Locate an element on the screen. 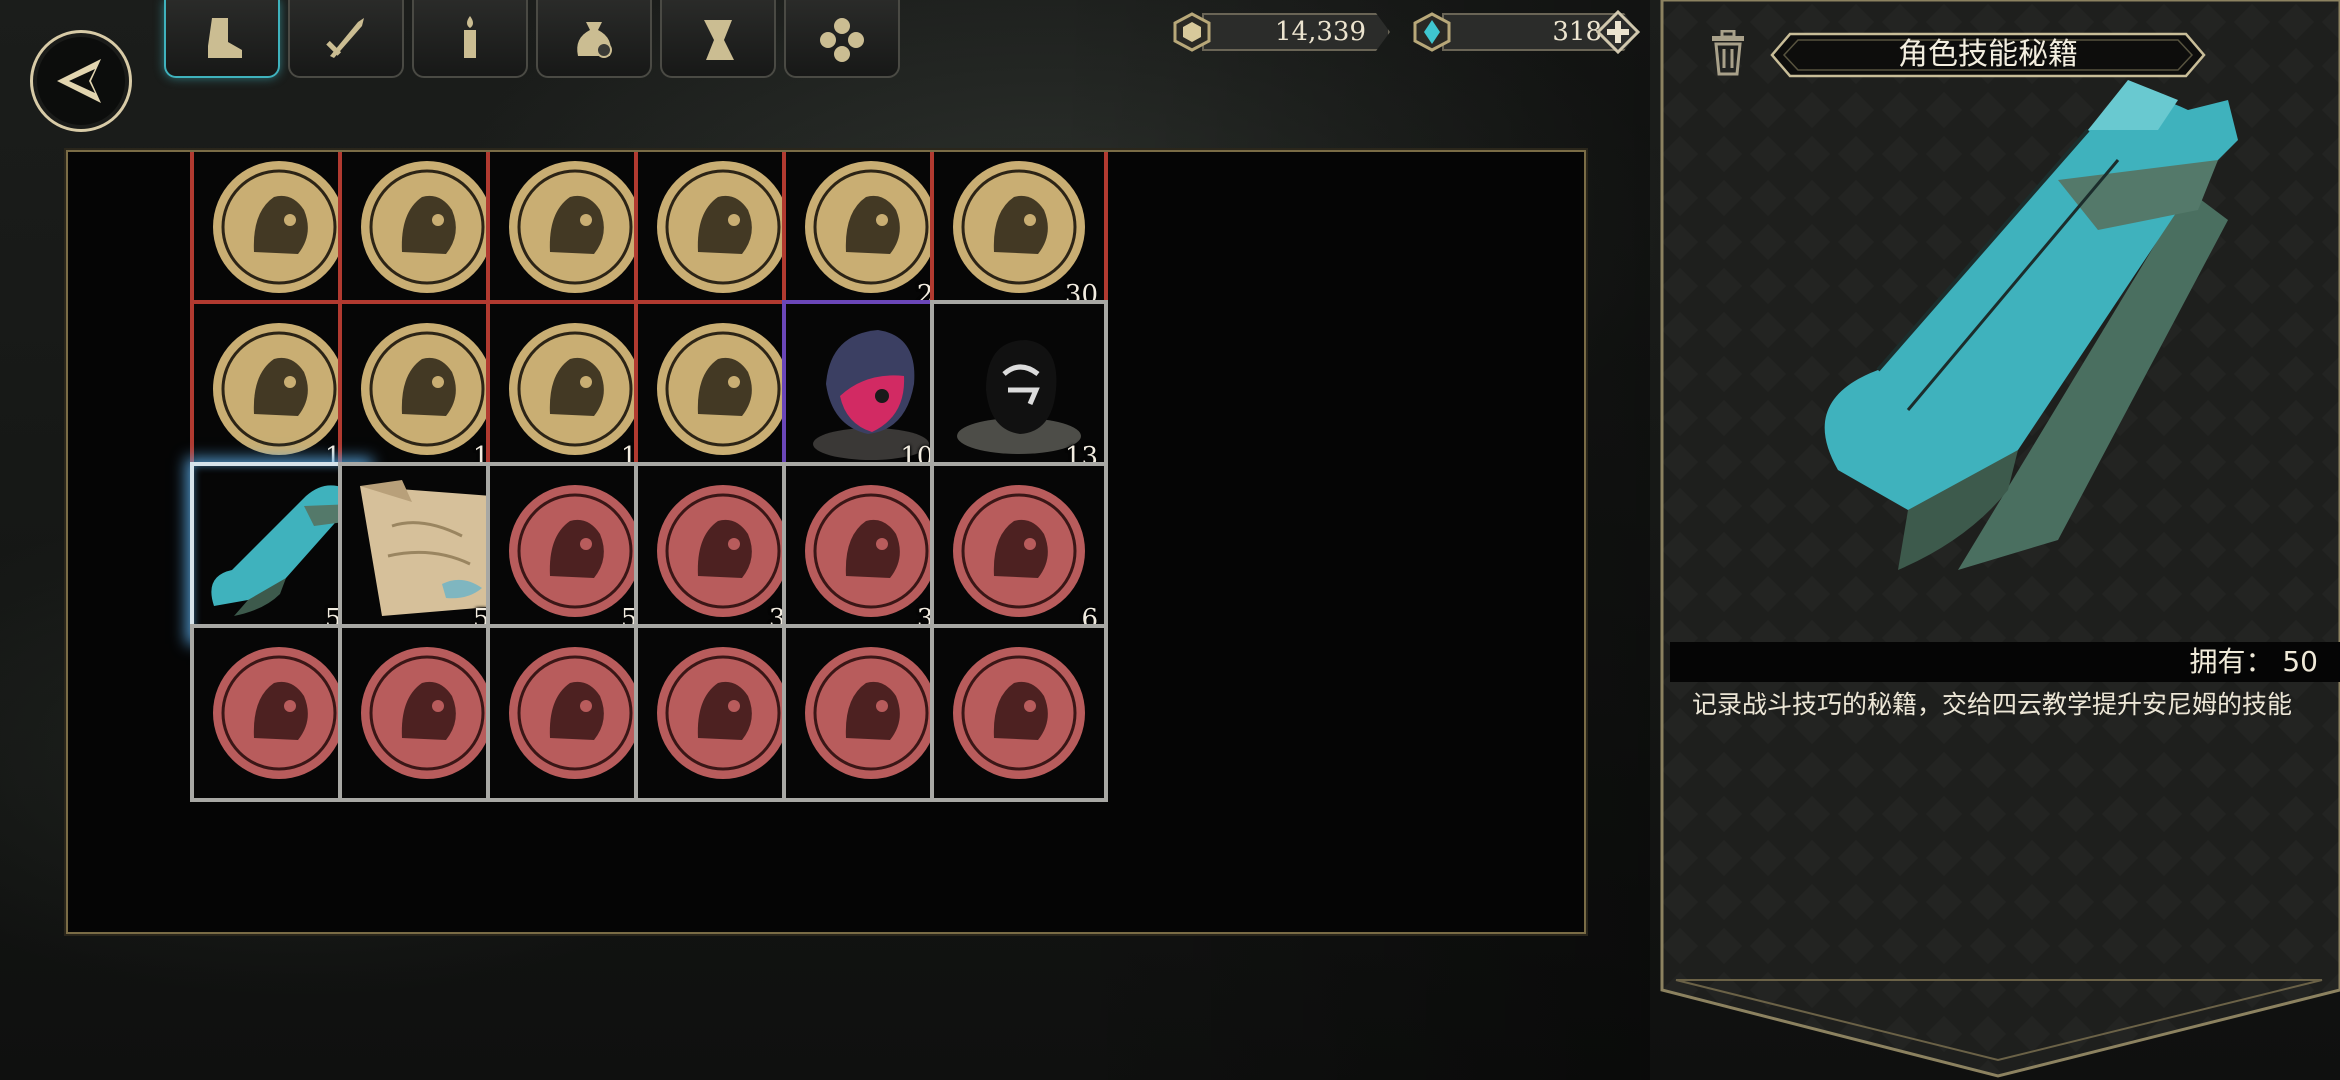  back-button is located at coordinates (81, 81).